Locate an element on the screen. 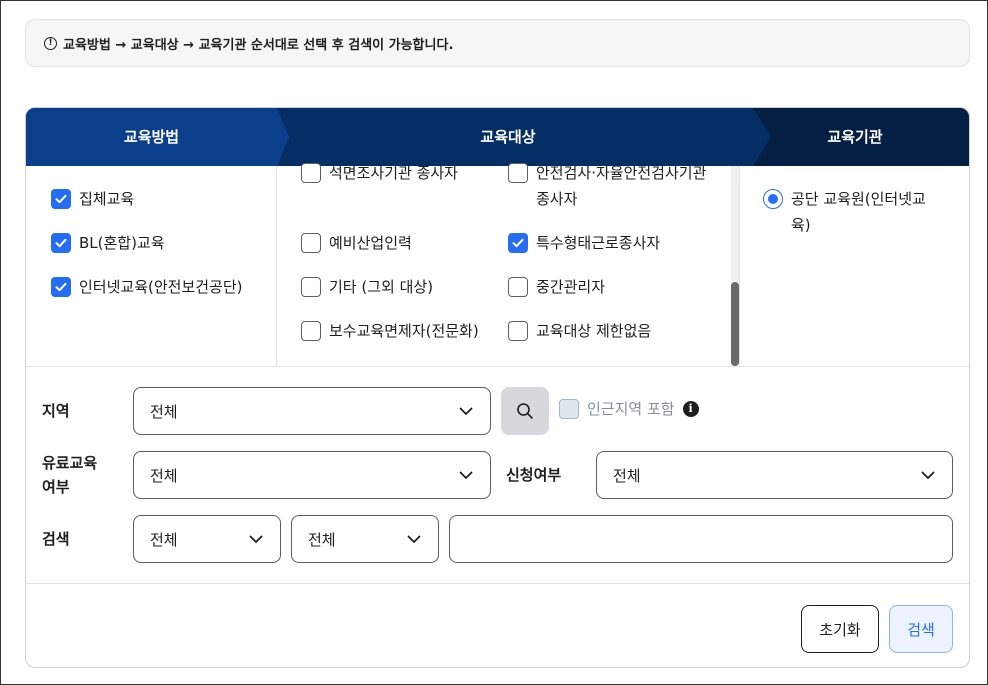  target-option: 안전검사·자율안전검사기관 종사자 is located at coordinates (608, 186).